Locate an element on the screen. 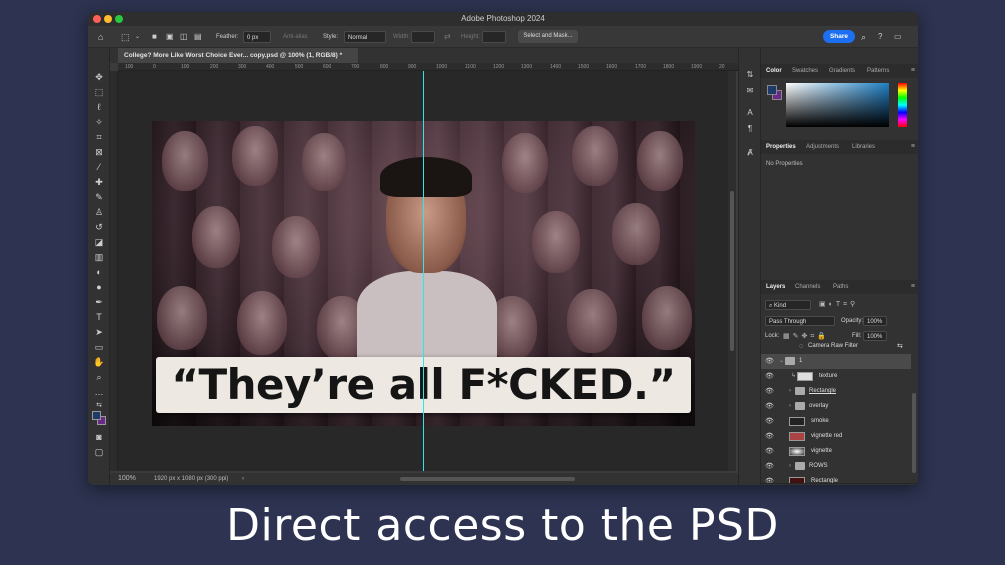 This screenshot has width=1005, height=565. layer-row: 👁 ↳ texture is located at coordinates (836, 376).